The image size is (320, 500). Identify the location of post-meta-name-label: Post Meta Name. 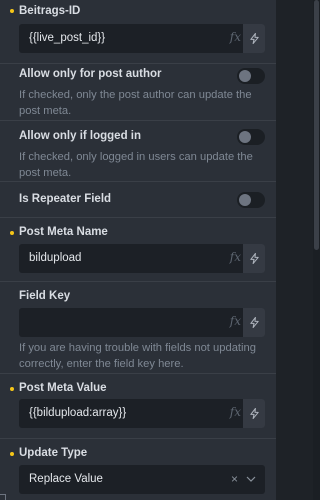
(63, 232).